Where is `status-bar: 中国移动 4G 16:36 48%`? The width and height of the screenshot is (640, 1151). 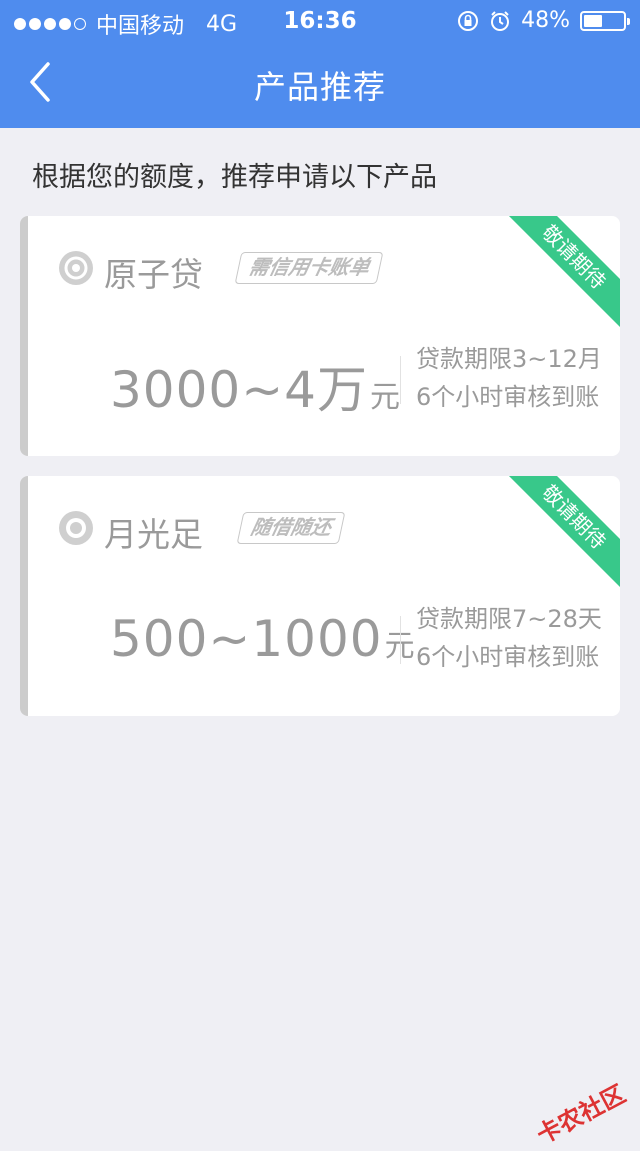 status-bar: 中国移动 4G 16:36 48% is located at coordinates (320, 20).